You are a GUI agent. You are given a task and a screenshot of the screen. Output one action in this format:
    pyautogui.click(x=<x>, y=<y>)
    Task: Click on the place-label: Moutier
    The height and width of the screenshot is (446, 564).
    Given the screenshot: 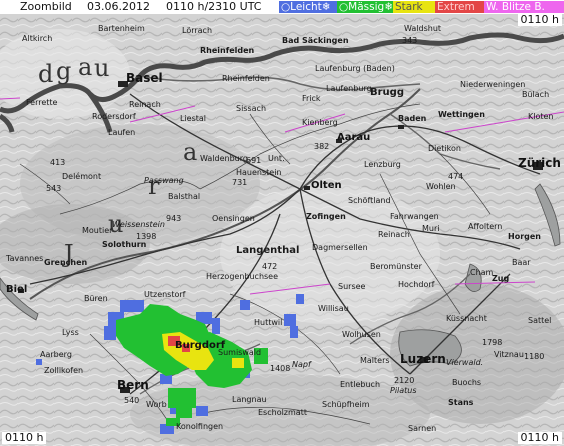 What is the action you would take?
    pyautogui.click(x=97, y=230)
    